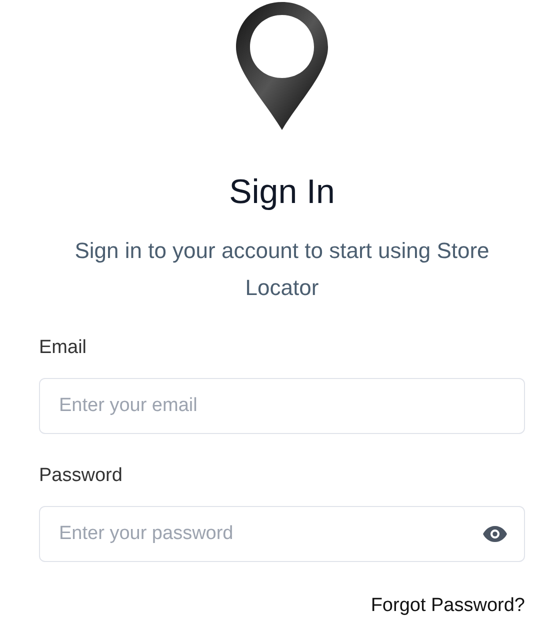  Describe the element at coordinates (495, 534) in the screenshot. I see `show-password-icon` at that location.